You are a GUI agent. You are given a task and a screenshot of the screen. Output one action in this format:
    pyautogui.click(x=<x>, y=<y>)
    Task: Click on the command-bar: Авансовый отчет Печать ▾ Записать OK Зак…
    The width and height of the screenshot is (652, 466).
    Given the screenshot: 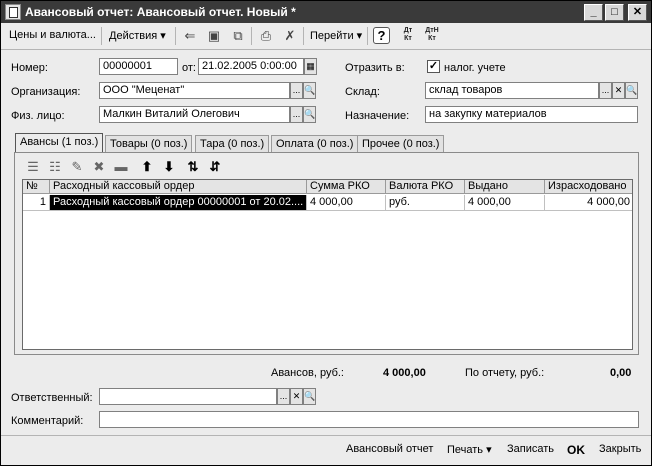 What is the action you would take?
    pyautogui.click(x=326, y=450)
    